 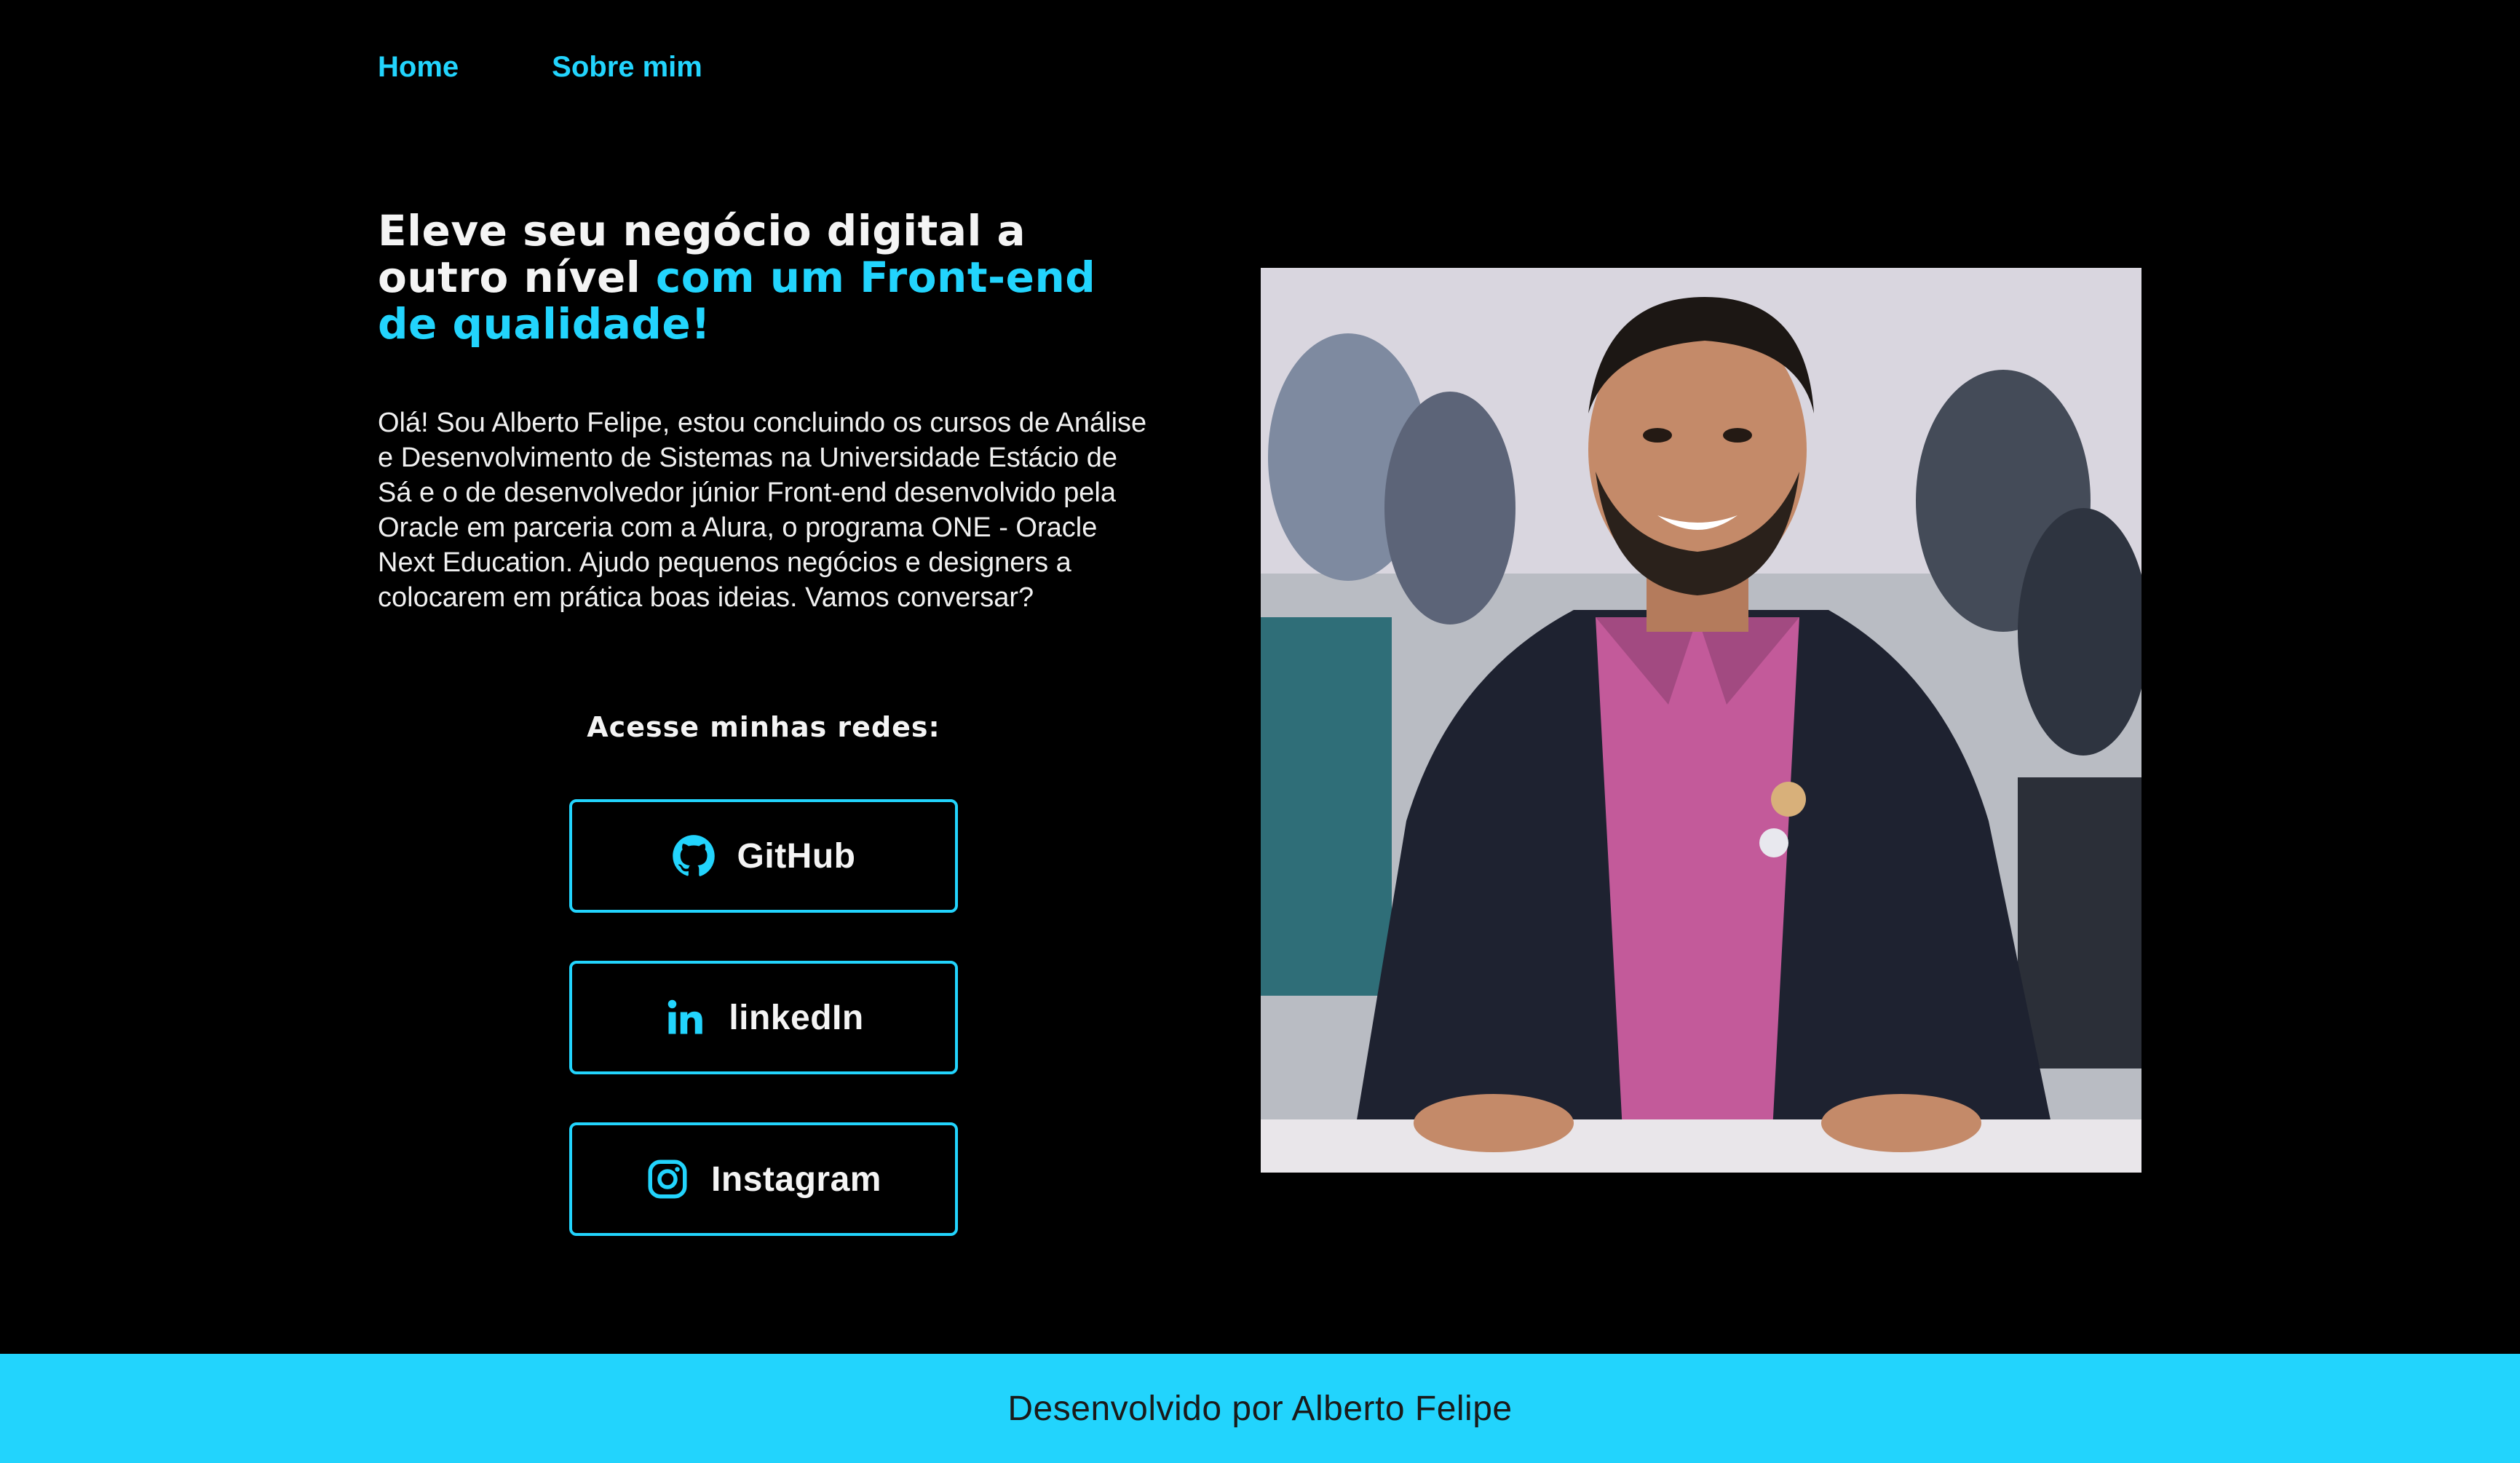 I want to click on linkedin-button: linkedIn, so click(x=763, y=1017).